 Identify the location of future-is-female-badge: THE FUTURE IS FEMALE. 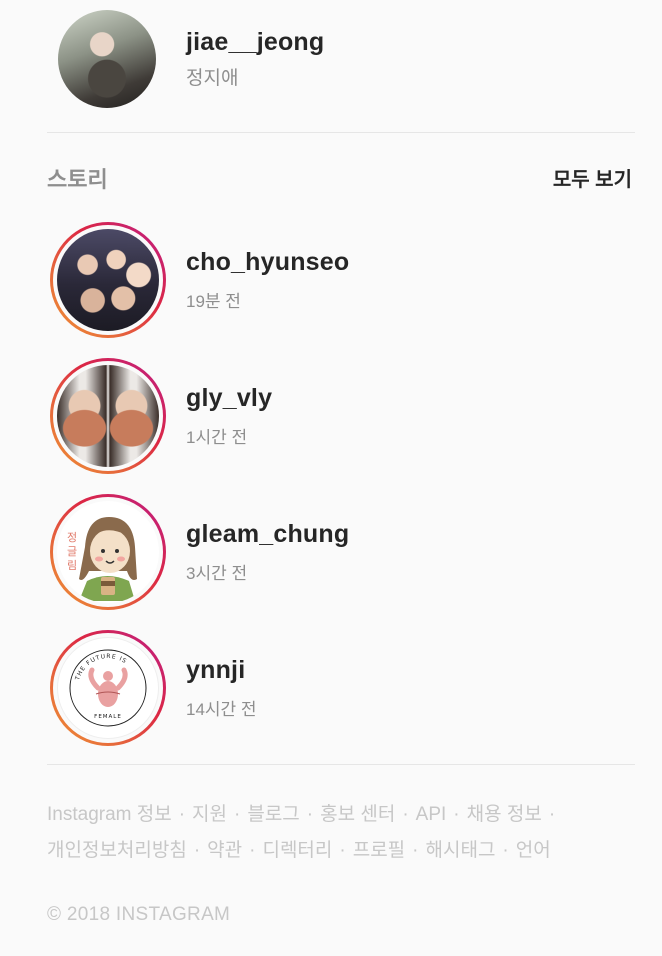
(108, 688).